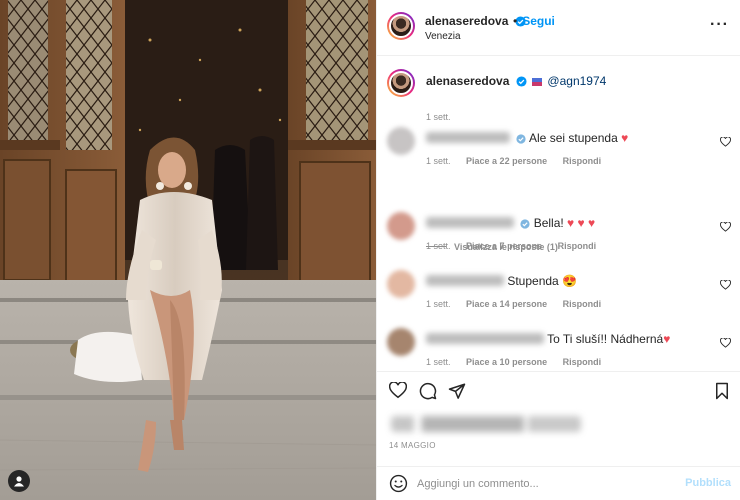 The image size is (740, 500). I want to click on likes-summary, so click(486, 424).